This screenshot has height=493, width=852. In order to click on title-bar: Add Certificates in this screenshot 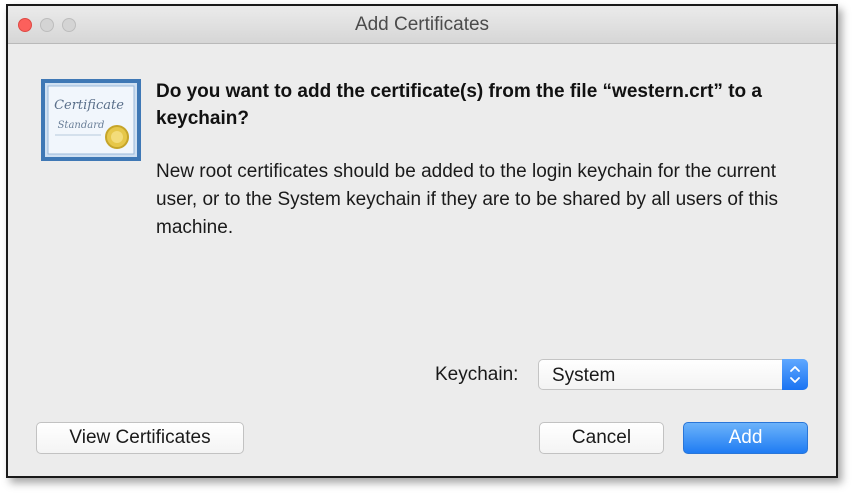, I will do `click(422, 25)`.